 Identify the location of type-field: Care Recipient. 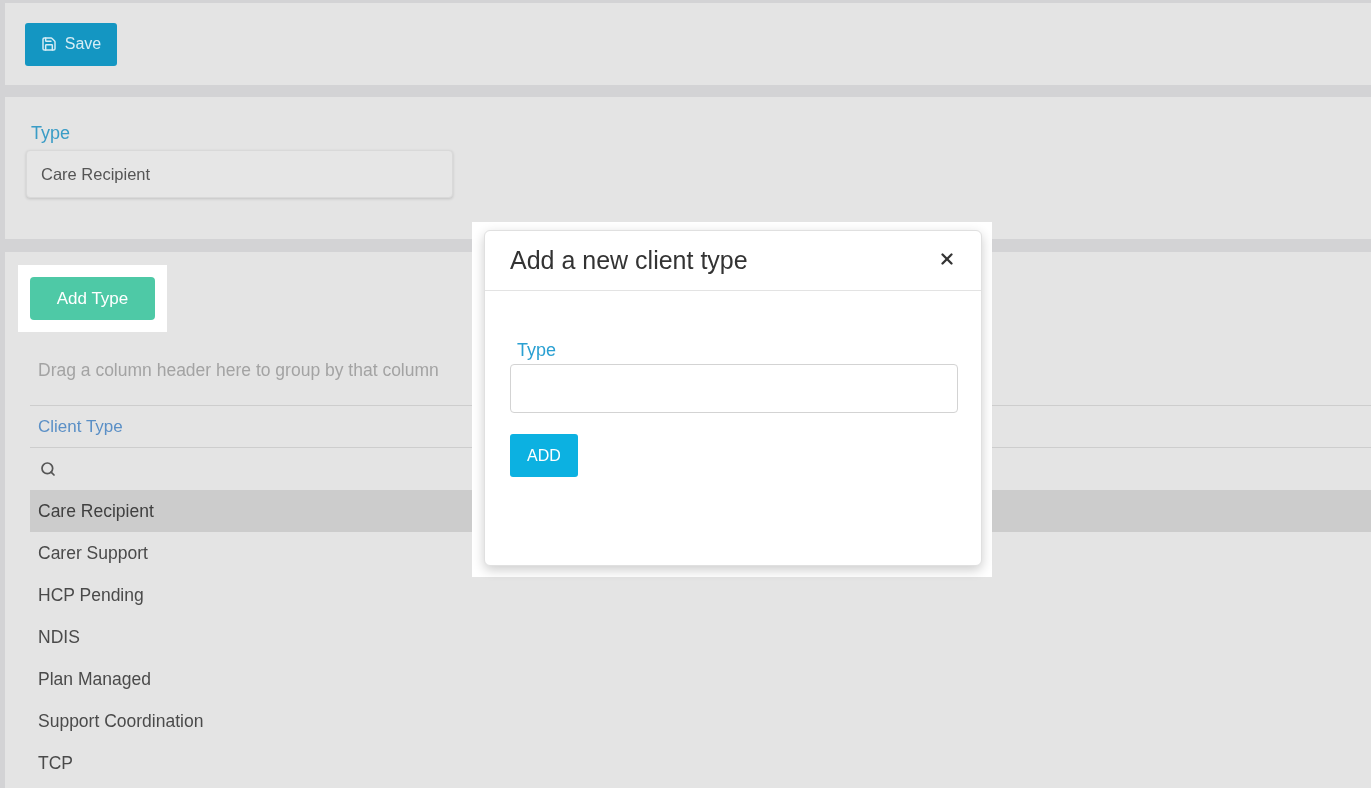
(239, 174).